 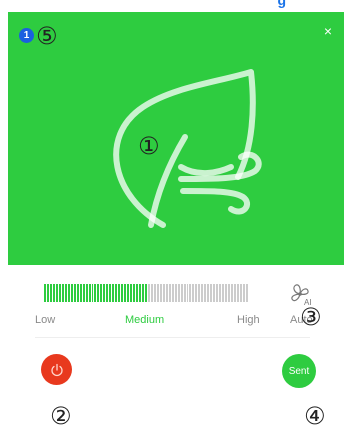 I want to click on top-cut-off-header: g, so click(x=172, y=6).